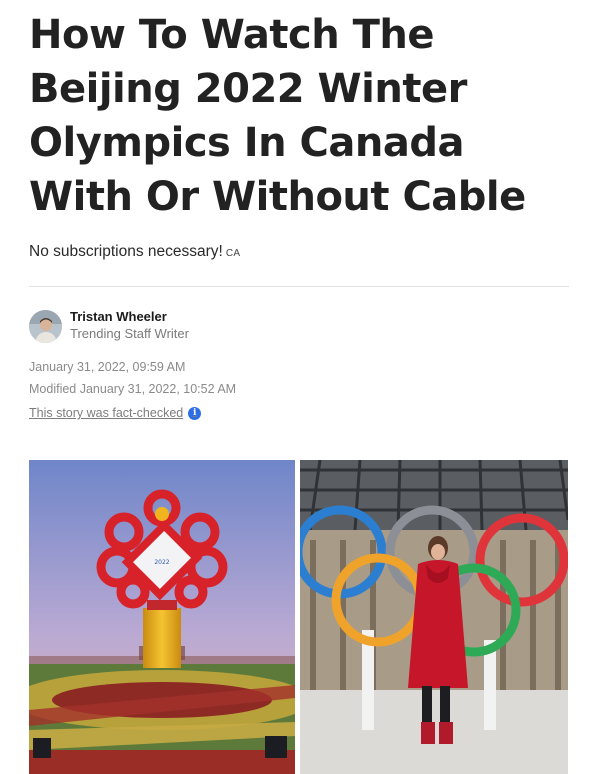 The image size is (590, 774). I want to click on info-icon: i, so click(195, 413).